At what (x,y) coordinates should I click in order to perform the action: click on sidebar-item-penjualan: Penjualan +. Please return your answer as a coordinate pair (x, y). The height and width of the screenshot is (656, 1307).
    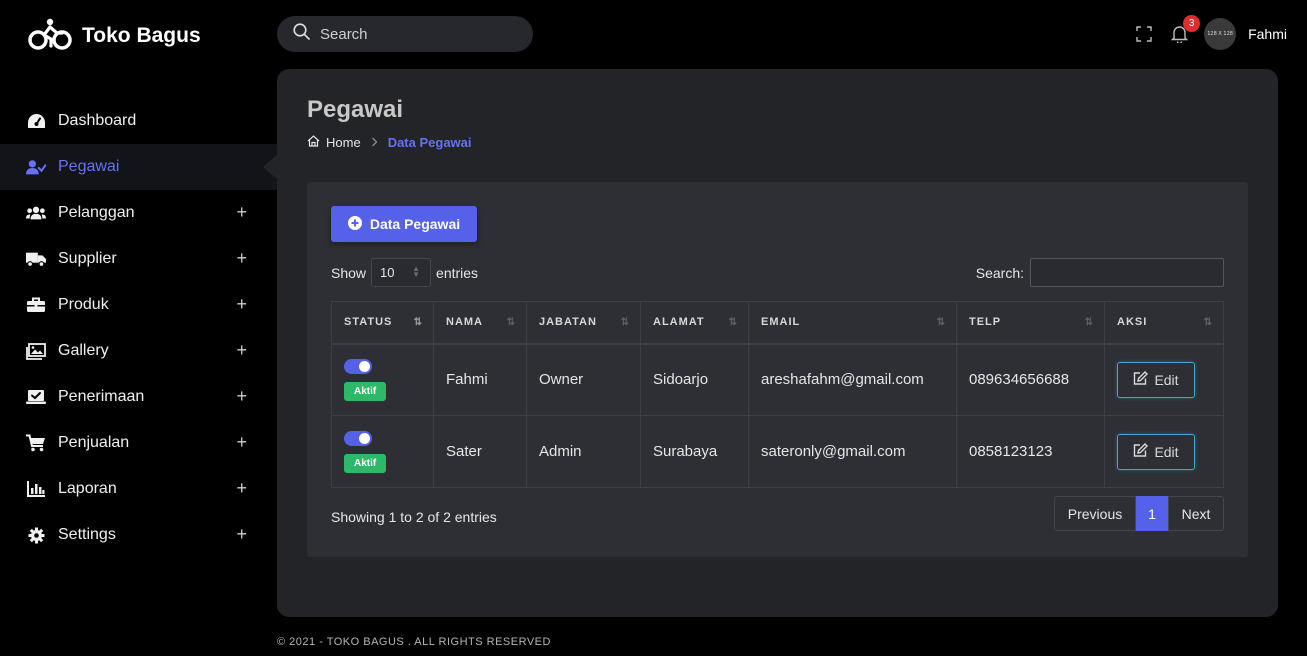
    Looking at the image, I should click on (138, 443).